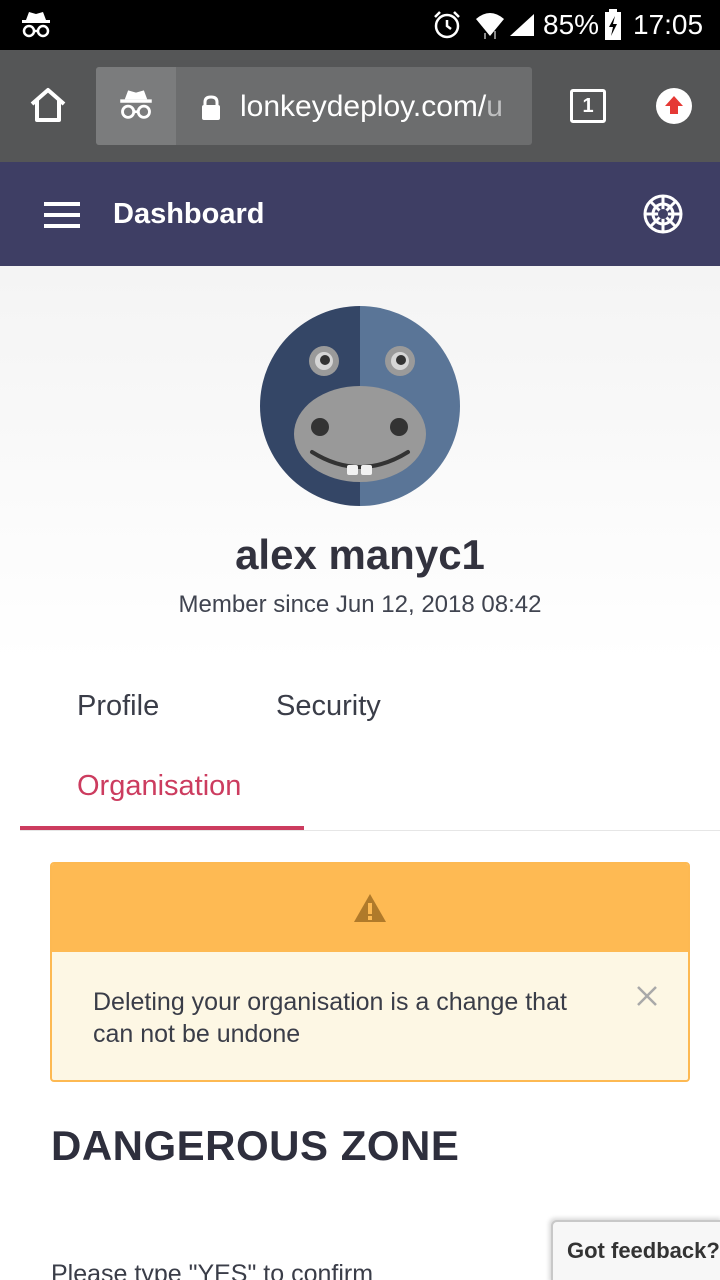  Describe the element at coordinates (48, 107) in the screenshot. I see `home-icon` at that location.